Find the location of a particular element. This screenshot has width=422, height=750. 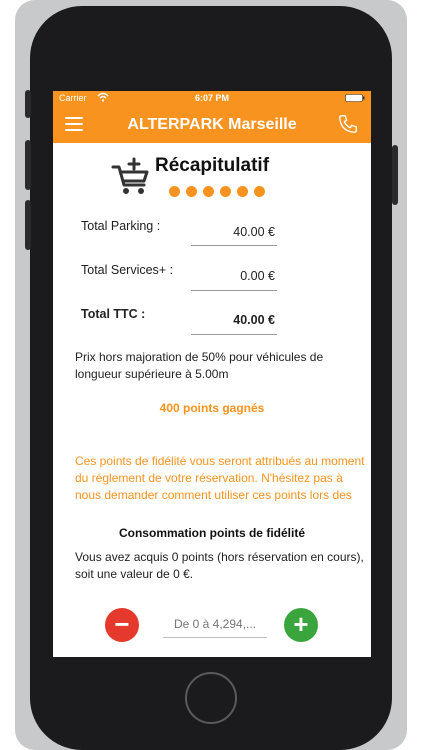

total-parking-label: Total Parking : is located at coordinates (121, 226).